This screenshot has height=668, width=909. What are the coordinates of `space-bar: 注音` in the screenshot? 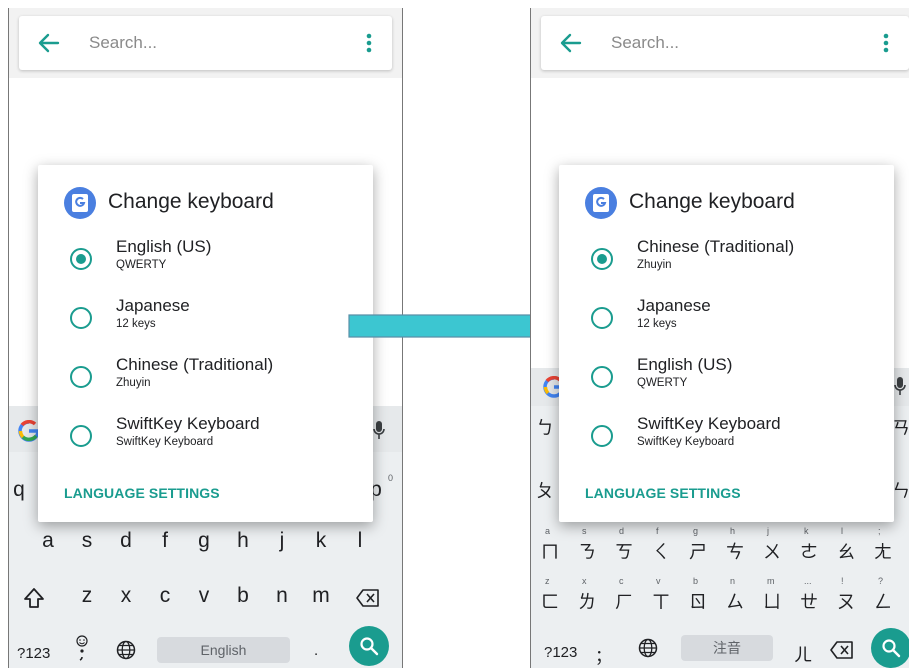 It's located at (727, 648).